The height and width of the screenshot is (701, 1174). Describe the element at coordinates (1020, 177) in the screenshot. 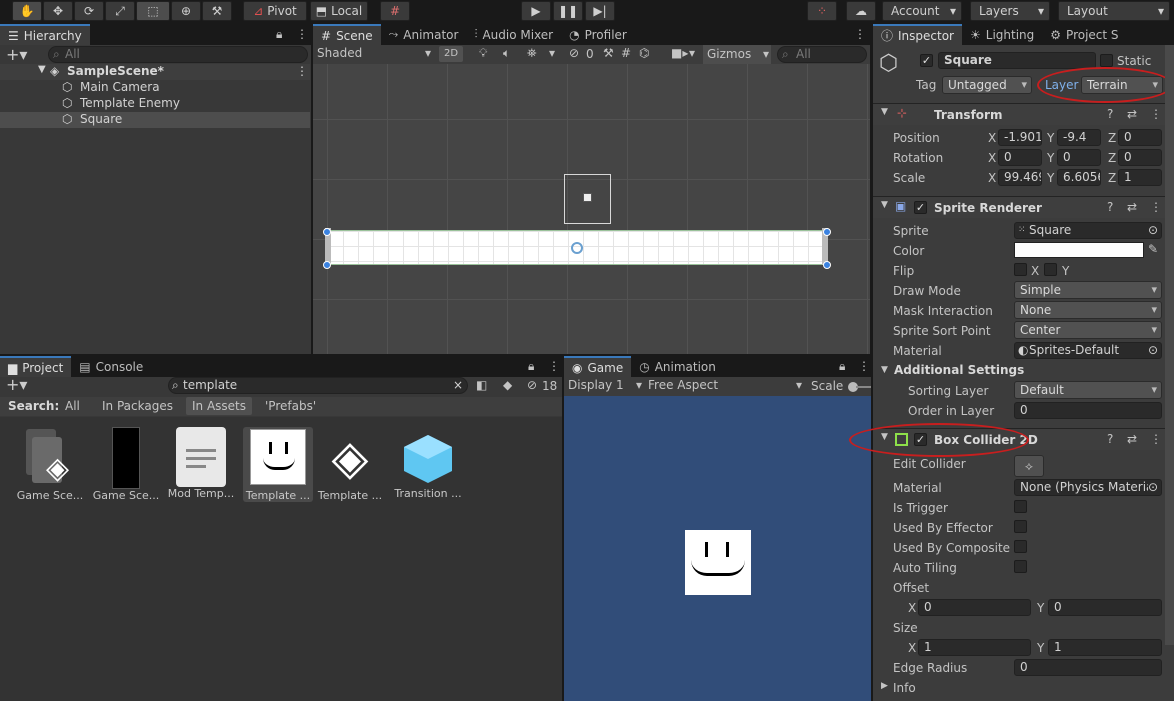

I see `scale-x-field: 99.469` at that location.